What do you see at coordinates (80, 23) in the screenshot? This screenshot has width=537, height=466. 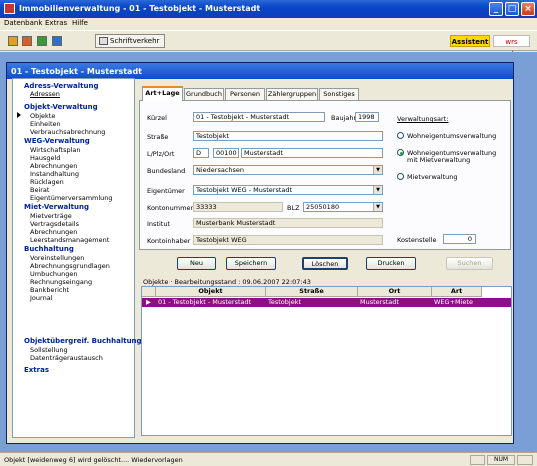 I see `menu-hilfe: Hilfe` at bounding box center [80, 23].